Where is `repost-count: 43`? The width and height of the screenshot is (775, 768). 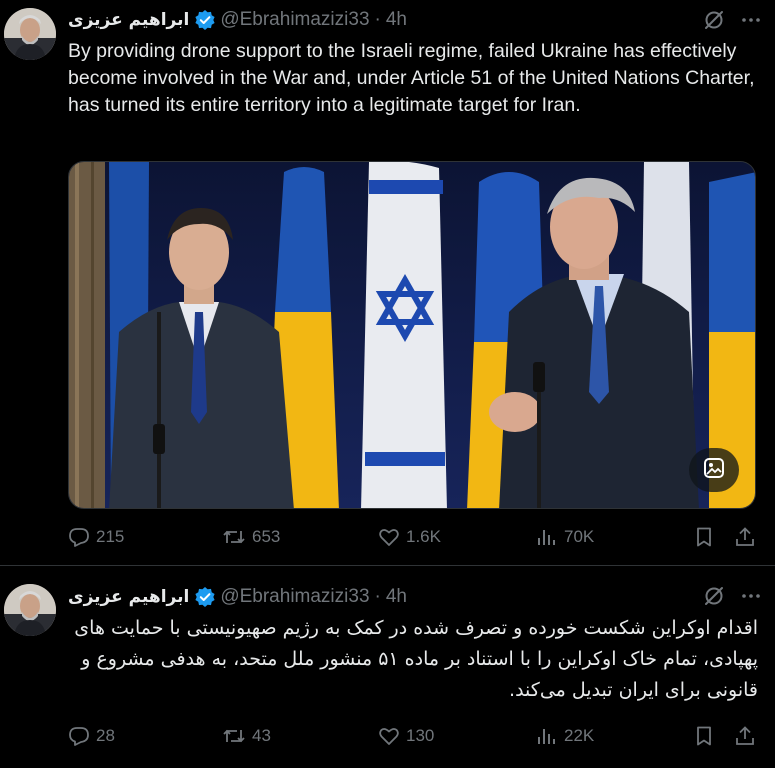 repost-count: 43 is located at coordinates (261, 735).